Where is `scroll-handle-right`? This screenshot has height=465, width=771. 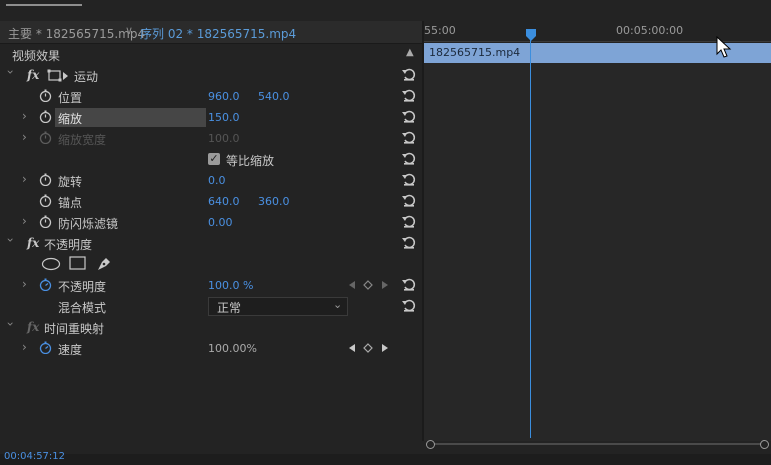
scroll-handle-right is located at coordinates (764, 444).